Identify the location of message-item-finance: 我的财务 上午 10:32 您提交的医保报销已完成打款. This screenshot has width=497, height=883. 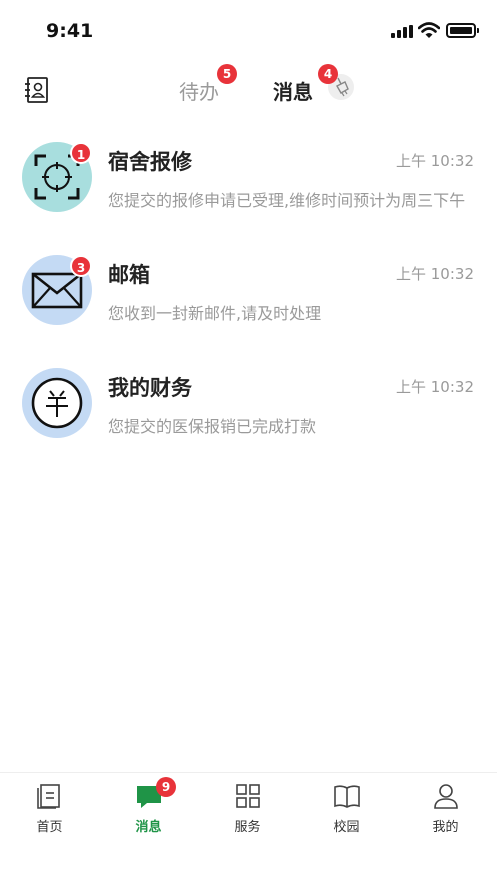
(248, 418).